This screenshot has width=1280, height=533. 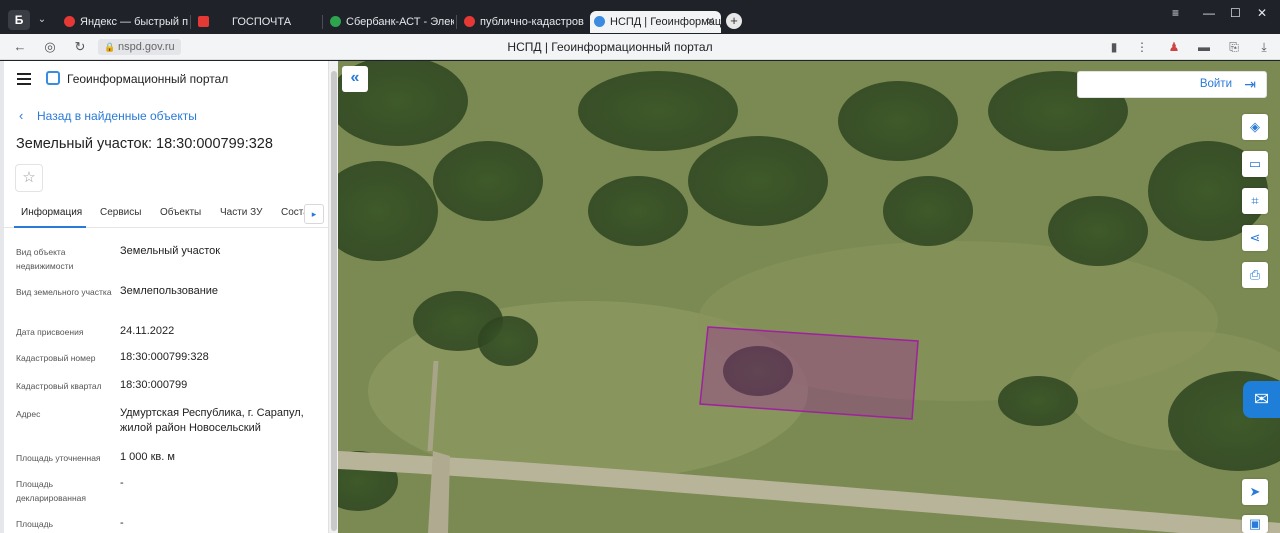 I want to click on tab-nspd: НСПД | Геоинформаци ✕, so click(x=655, y=22).